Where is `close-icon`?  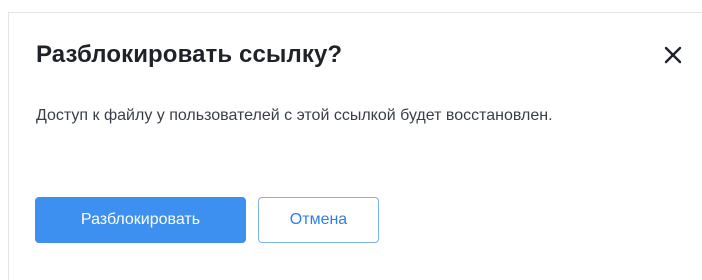
close-icon is located at coordinates (673, 55).